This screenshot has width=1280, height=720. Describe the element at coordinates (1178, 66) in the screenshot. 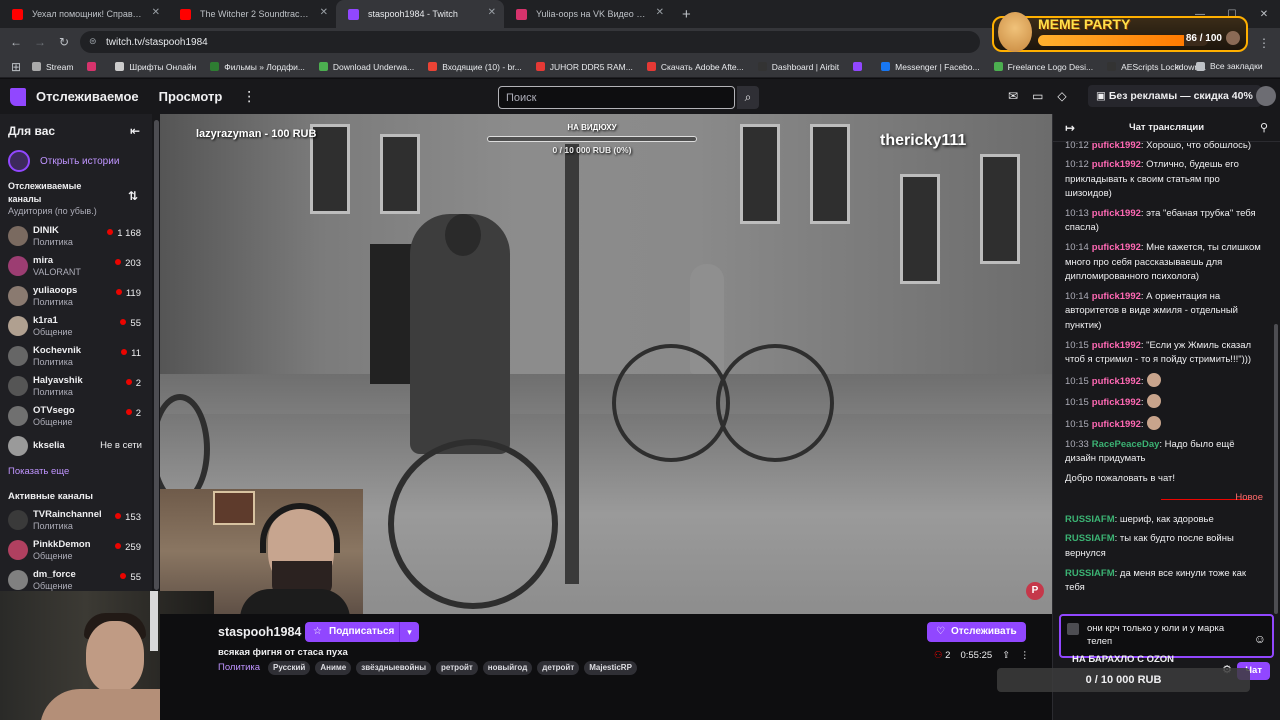

I see `bookmarks-more-icon: »` at that location.